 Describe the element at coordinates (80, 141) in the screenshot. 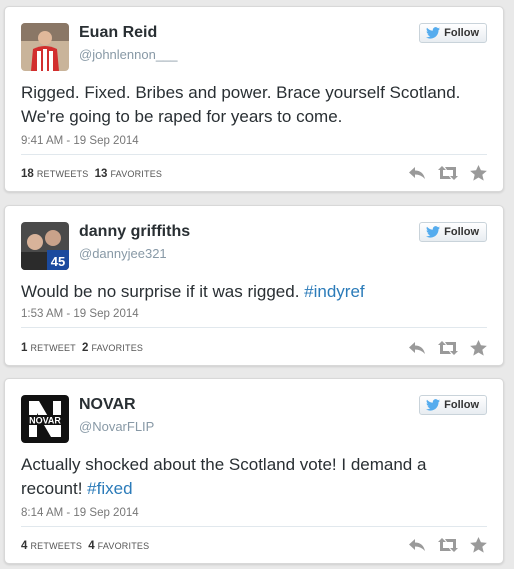

I see `tweet-timestamp: 9:41 AM - 19 Sep 2014` at that location.